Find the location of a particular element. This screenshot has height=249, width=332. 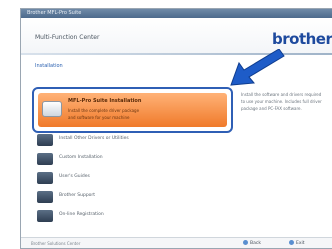

header-title: Multi-Function Center is located at coordinates (67, 37).